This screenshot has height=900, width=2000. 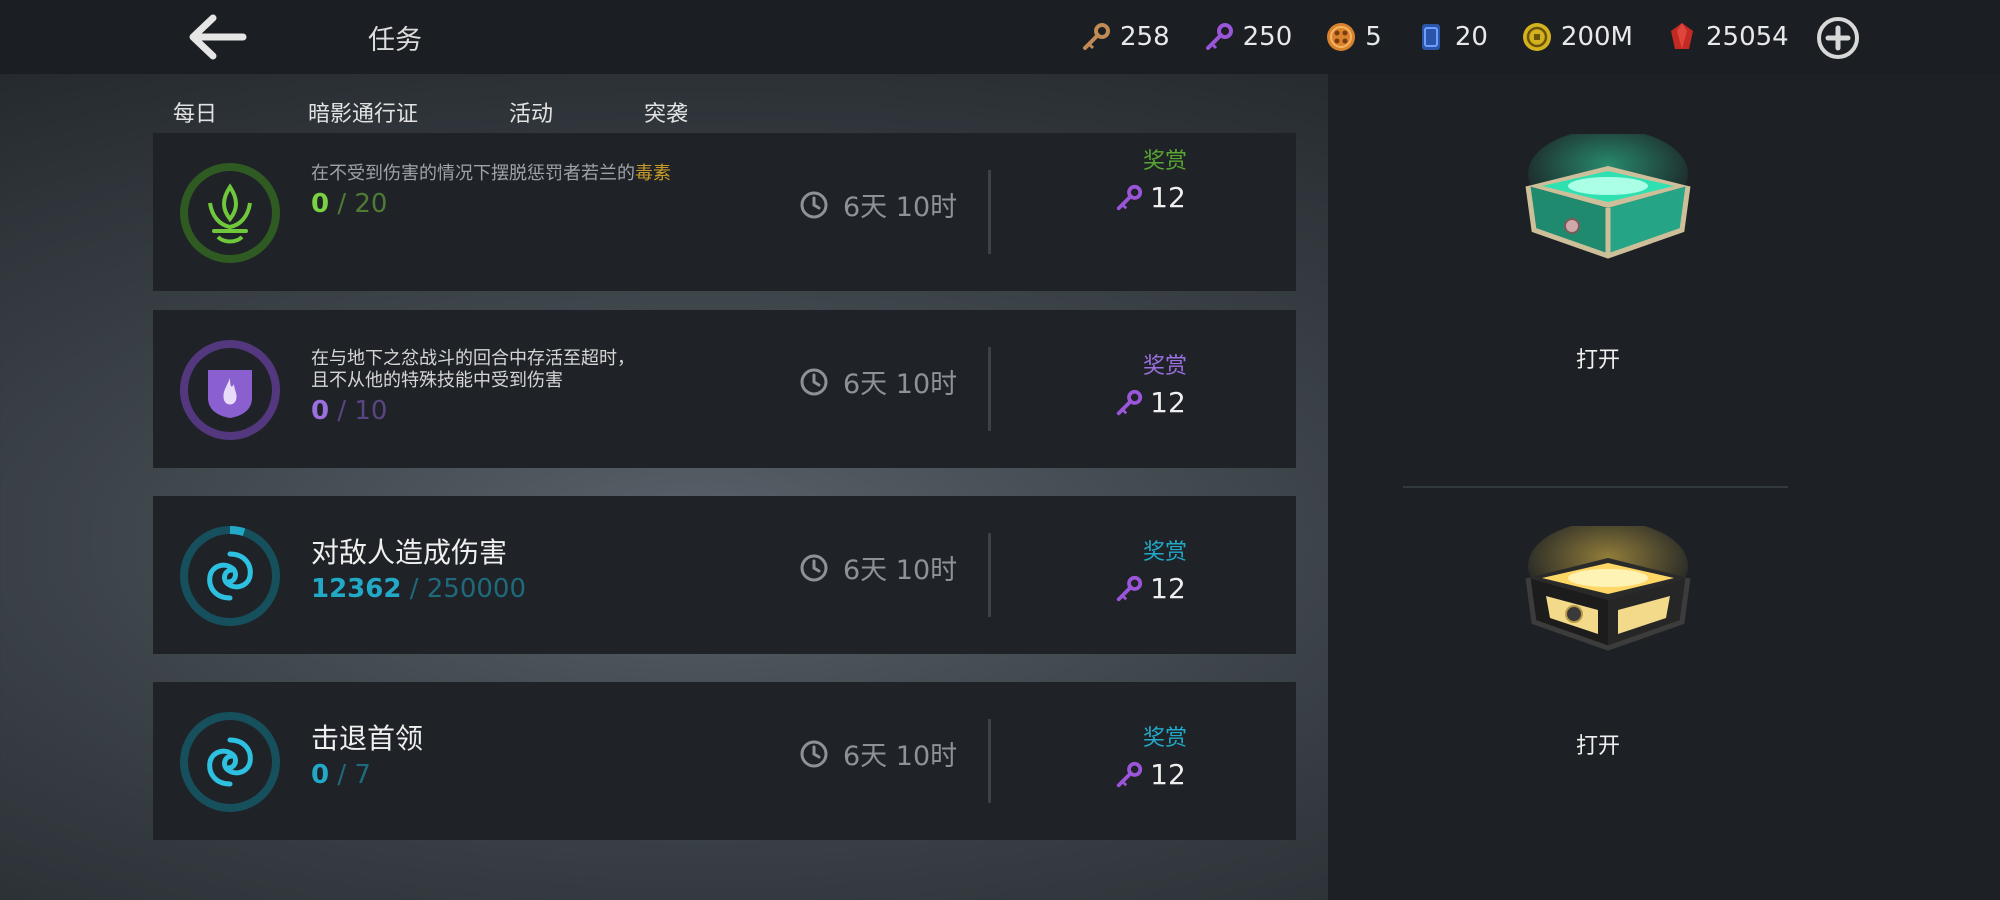 What do you see at coordinates (724, 761) in the screenshot?
I see `quest-item: 击退首领 0 / 7 6天 10时 奖赏 12` at bounding box center [724, 761].